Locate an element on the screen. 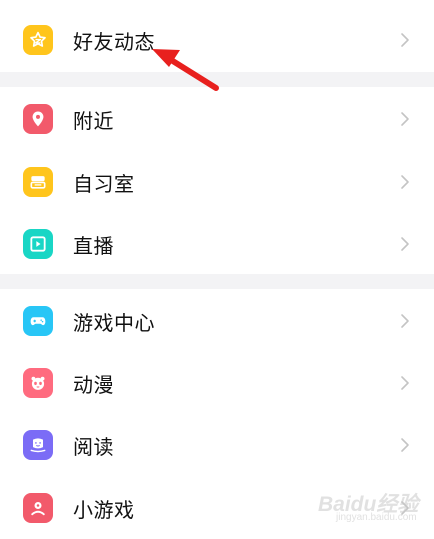  gamepad-icon is located at coordinates (38, 321).